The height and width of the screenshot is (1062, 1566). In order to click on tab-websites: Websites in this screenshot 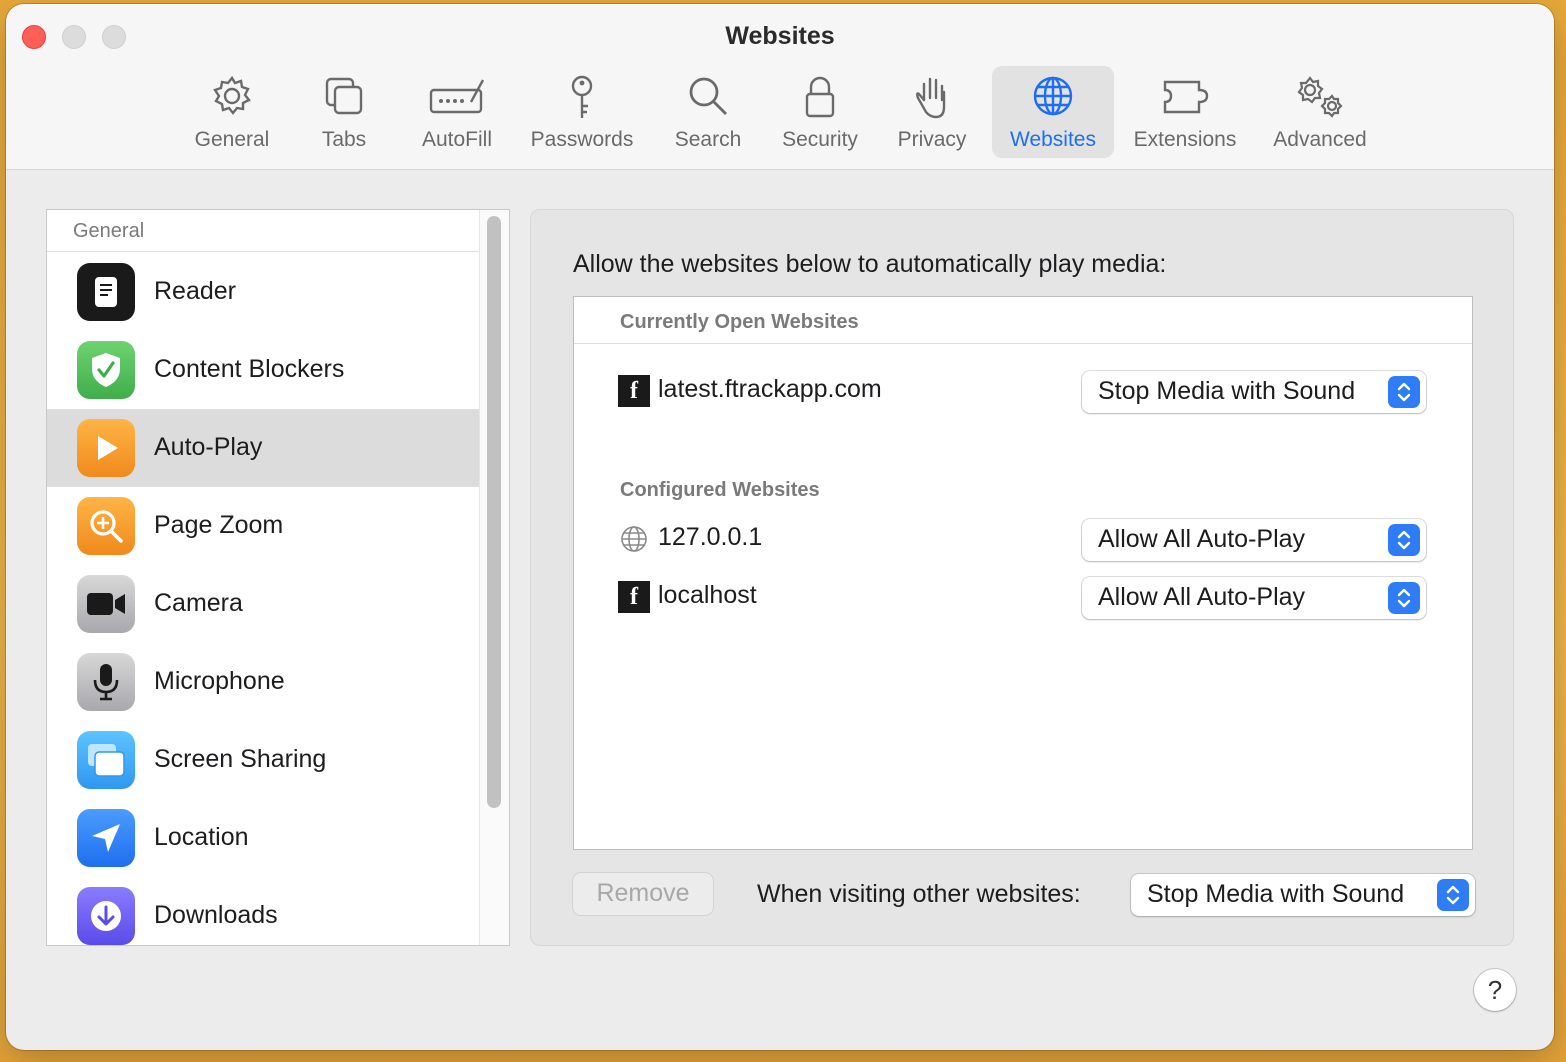, I will do `click(1053, 112)`.